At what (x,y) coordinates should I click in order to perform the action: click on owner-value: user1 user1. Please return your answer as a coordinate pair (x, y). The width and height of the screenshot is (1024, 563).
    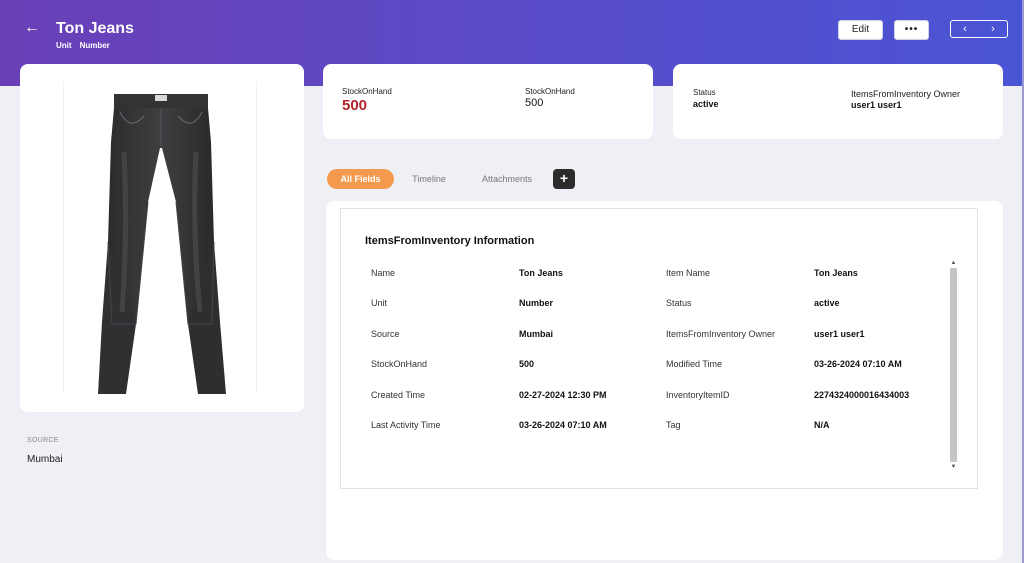
    Looking at the image, I should click on (876, 105).